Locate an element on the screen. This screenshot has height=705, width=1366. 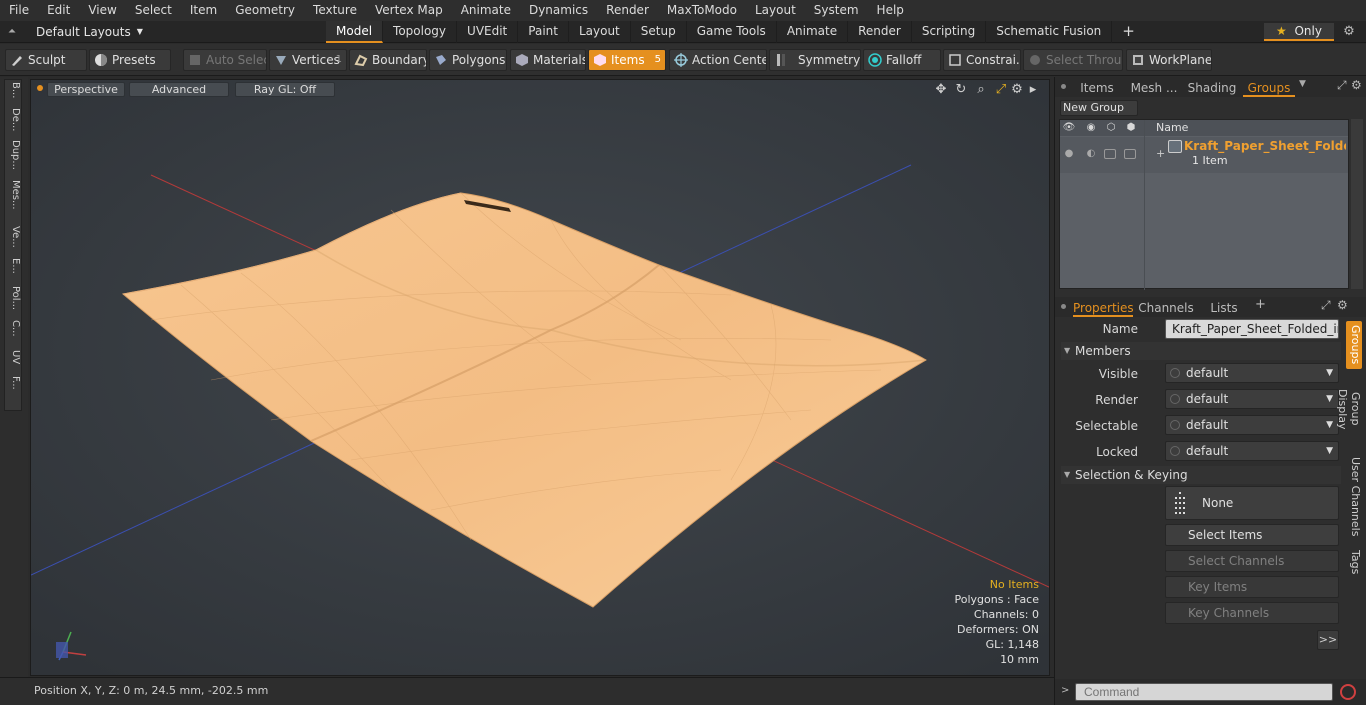
polygons-button: Polygons is located at coordinates (468, 60).